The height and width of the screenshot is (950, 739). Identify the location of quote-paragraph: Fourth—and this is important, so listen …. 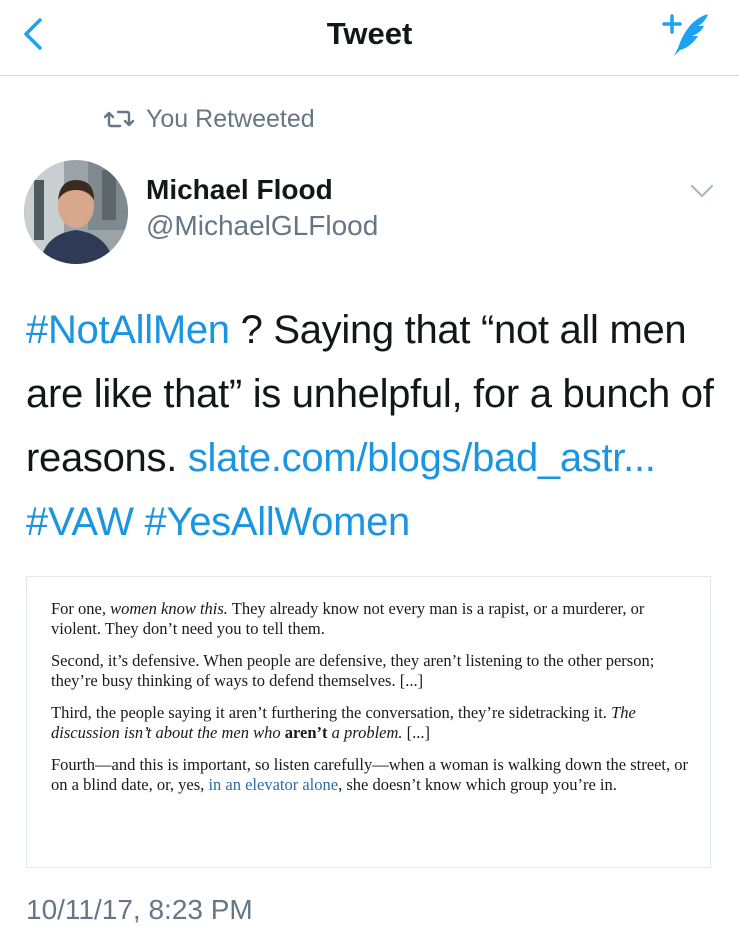
(369, 774).